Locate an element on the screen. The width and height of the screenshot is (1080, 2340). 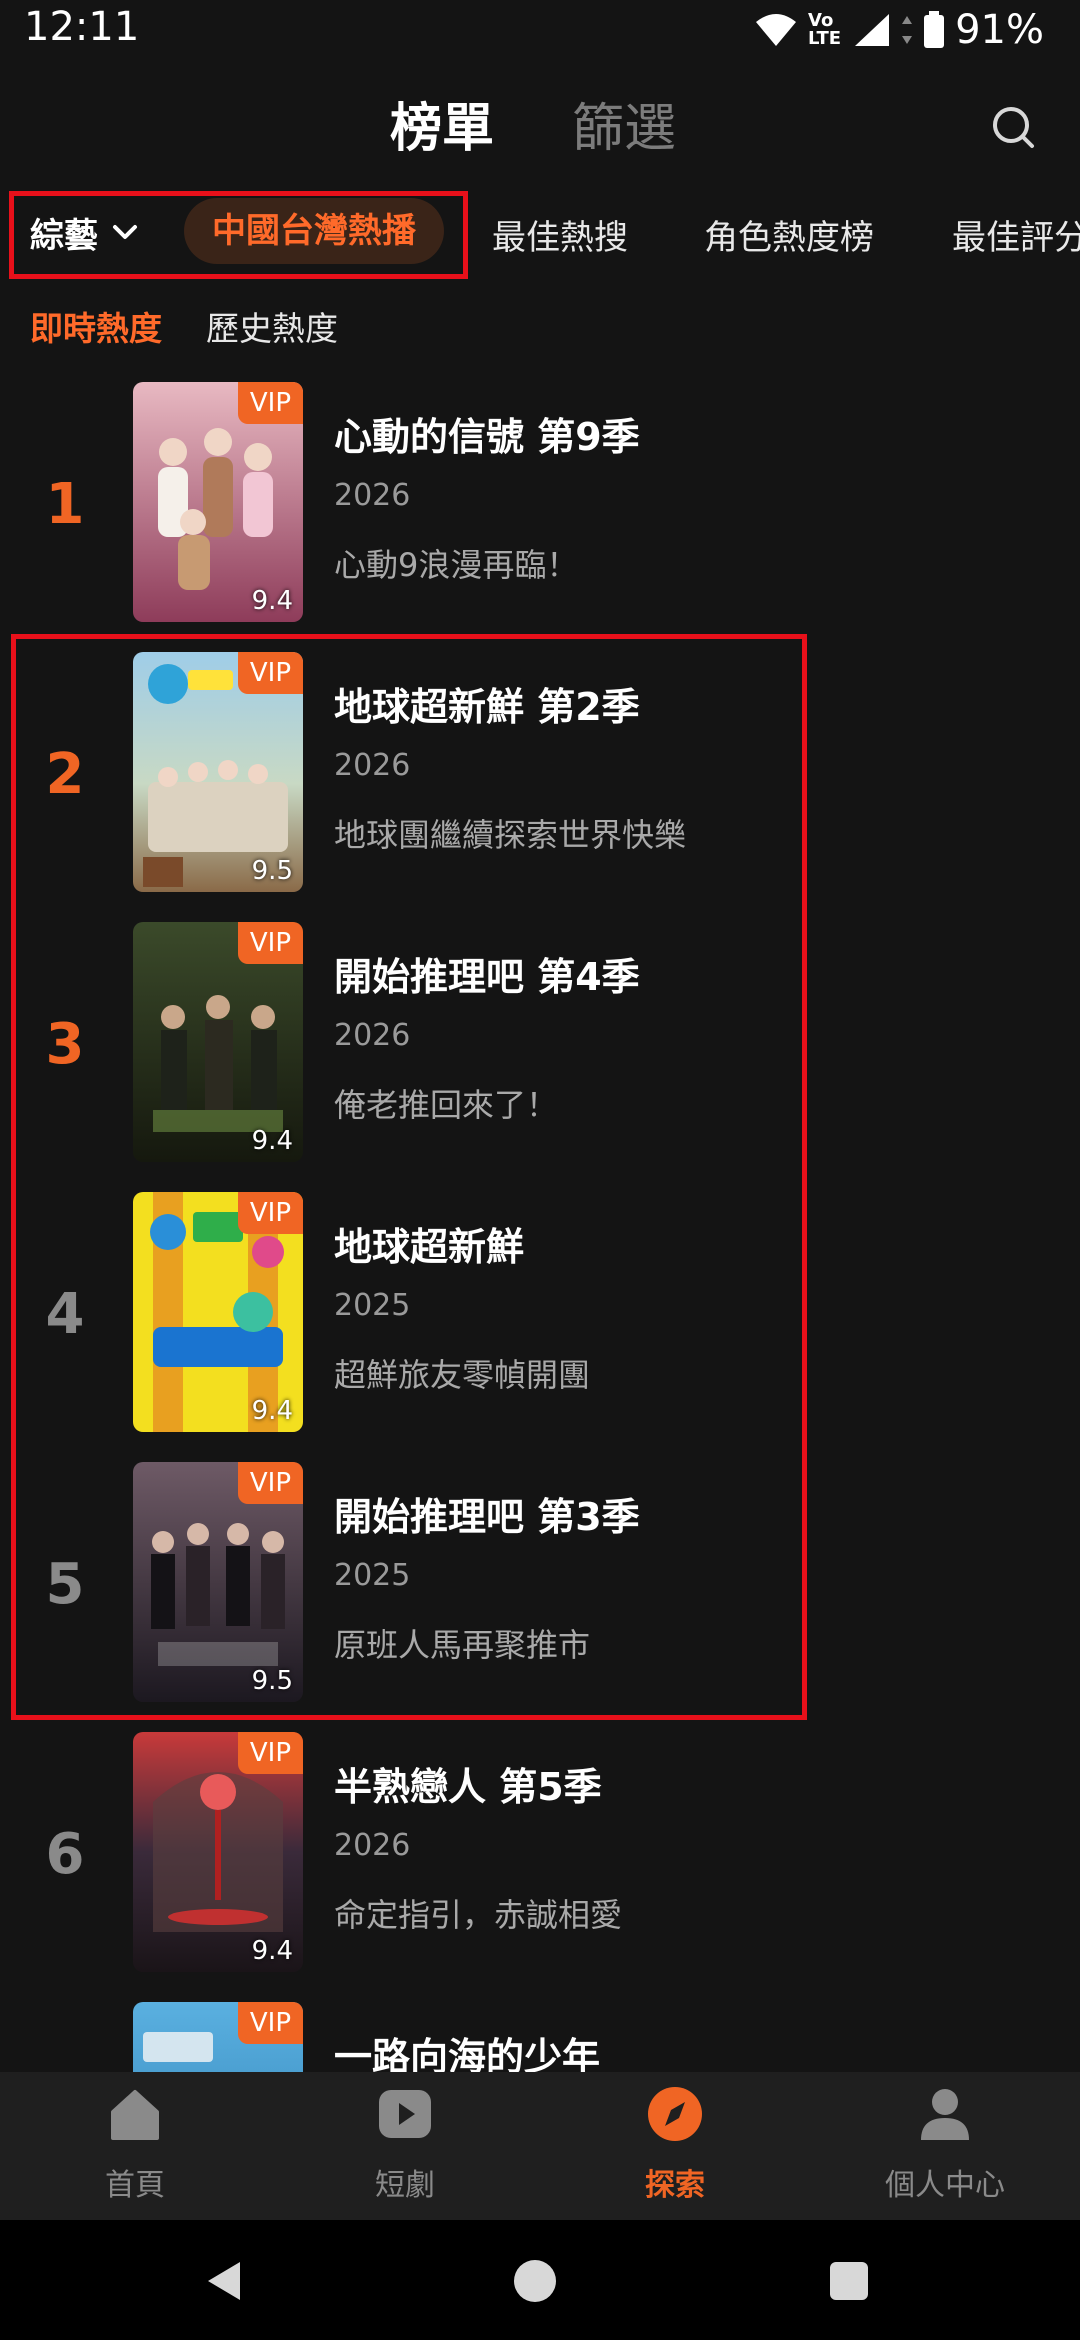
battery-percent: 91% is located at coordinates (999, 30).